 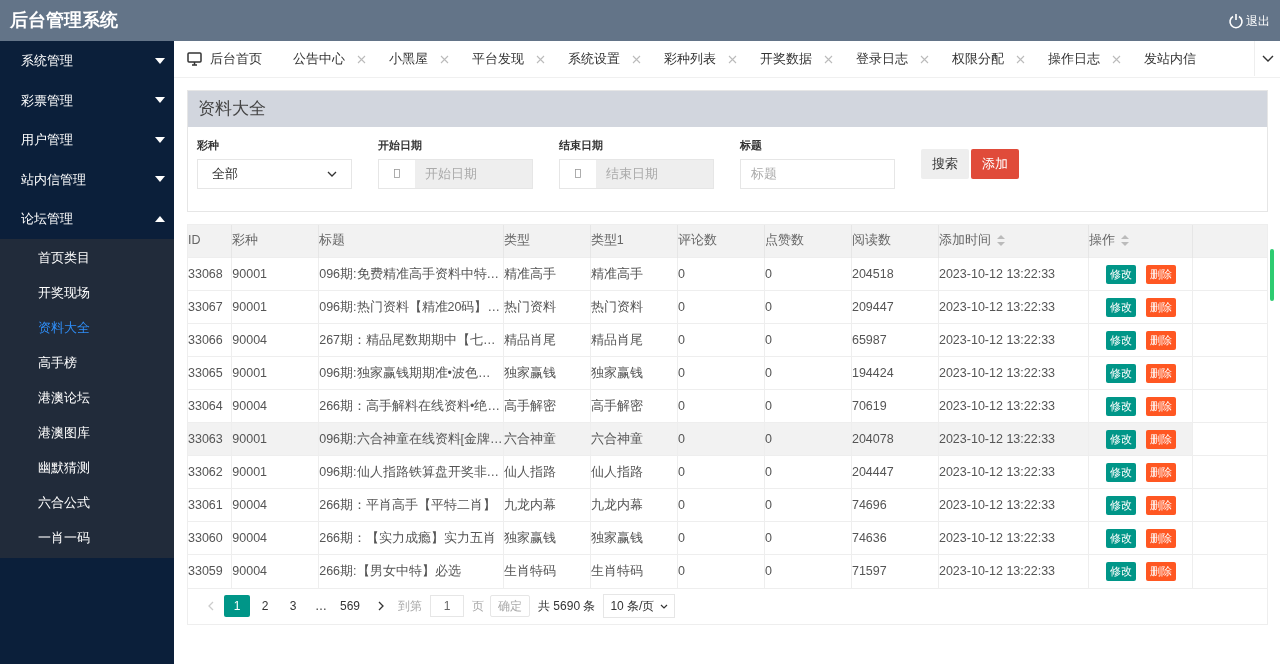 I want to click on table-cell: 33063, so click(x=205, y=438).